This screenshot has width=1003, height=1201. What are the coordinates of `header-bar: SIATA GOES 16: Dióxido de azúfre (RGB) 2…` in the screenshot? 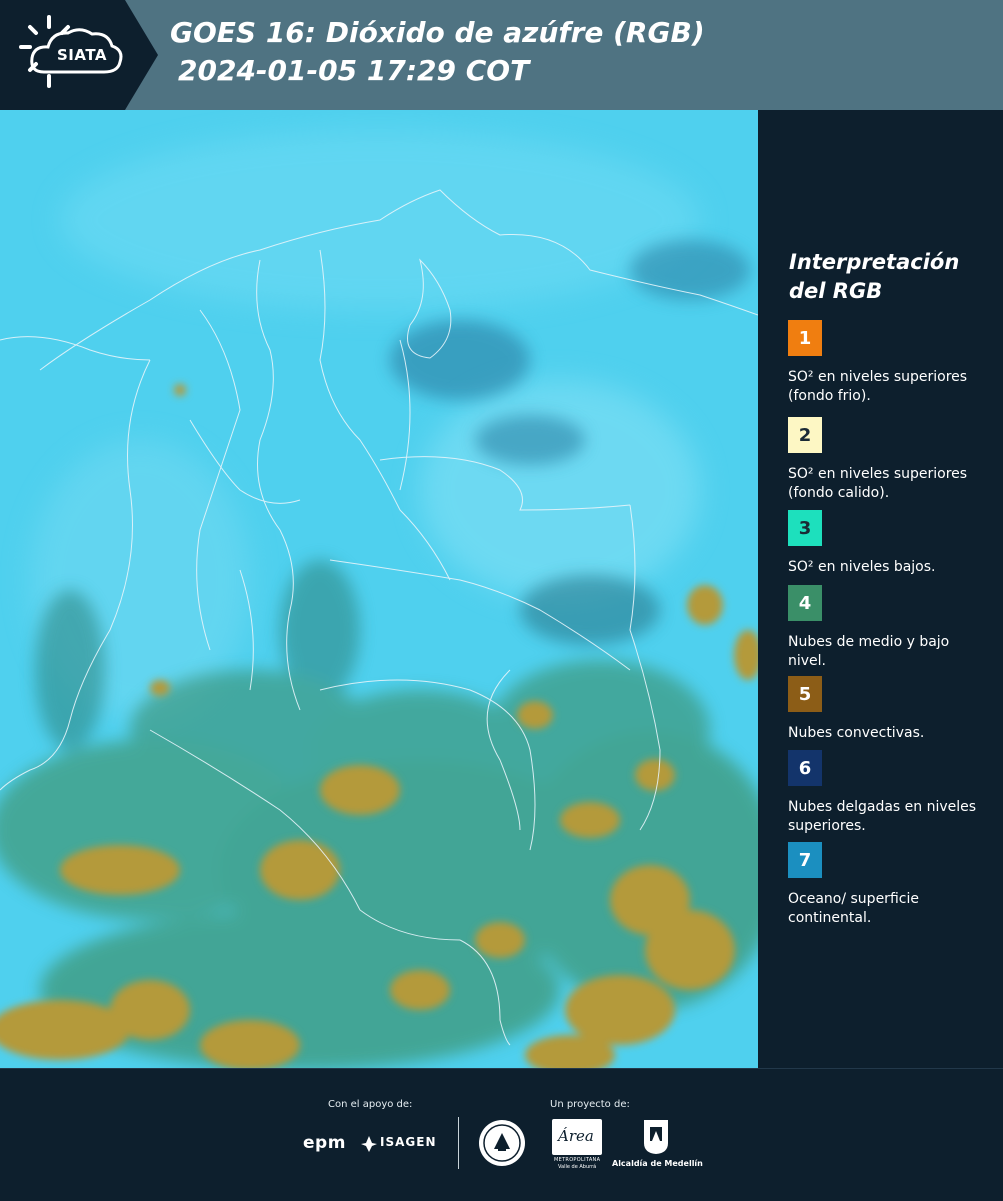 It's located at (501, 55).